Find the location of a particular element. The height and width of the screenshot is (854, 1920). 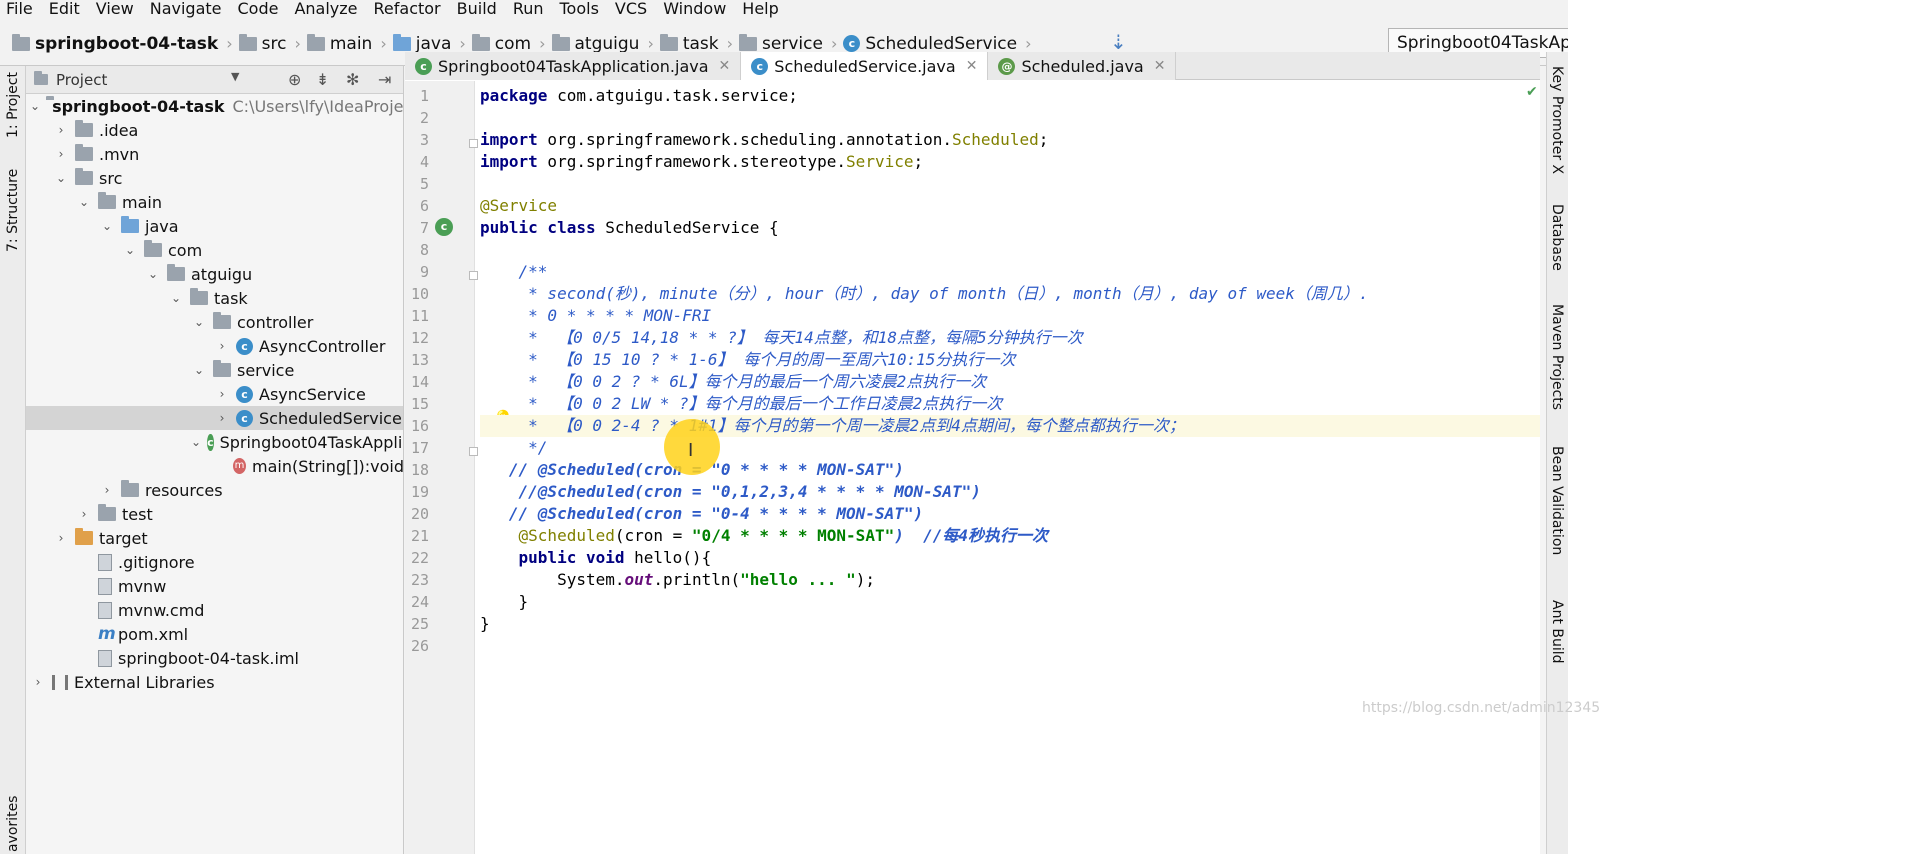

breadcrumb-main: main › is located at coordinates (346, 43).